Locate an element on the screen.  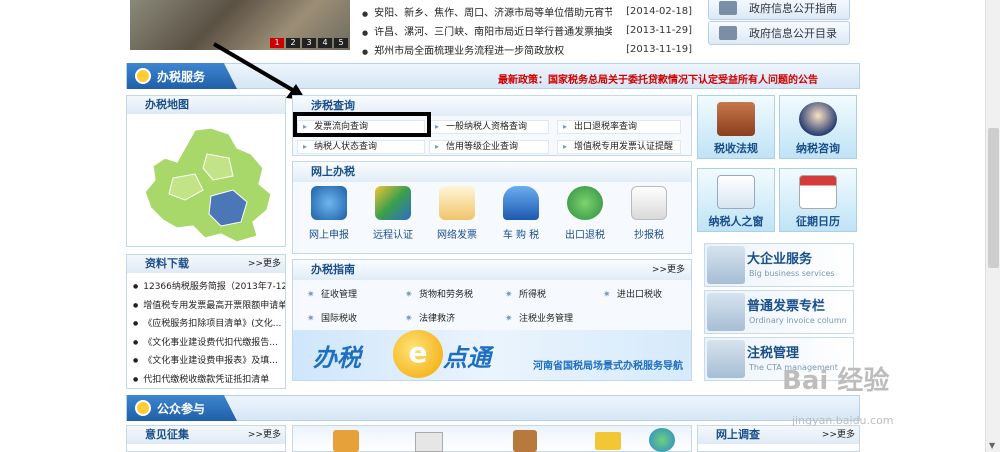
download-title: 资料下载 is located at coordinates (167, 263).